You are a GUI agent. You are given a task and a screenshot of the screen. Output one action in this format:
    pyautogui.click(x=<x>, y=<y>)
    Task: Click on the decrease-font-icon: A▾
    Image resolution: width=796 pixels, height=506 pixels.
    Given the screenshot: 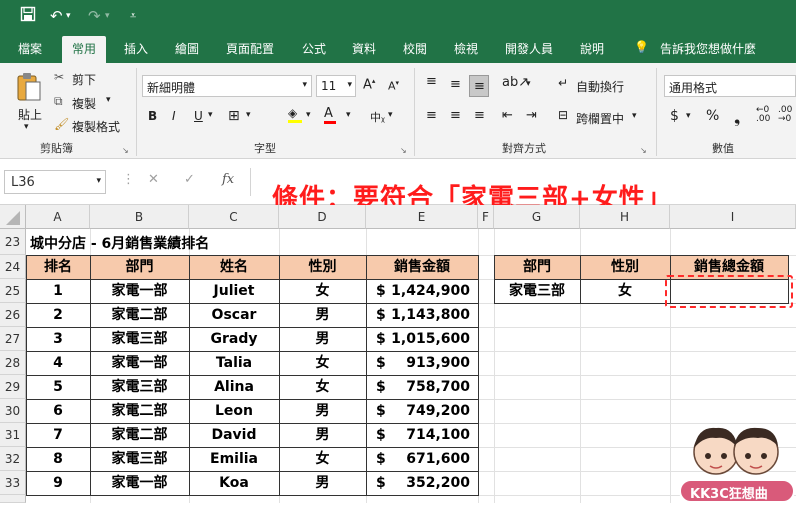 What is the action you would take?
    pyautogui.click(x=393, y=86)
    